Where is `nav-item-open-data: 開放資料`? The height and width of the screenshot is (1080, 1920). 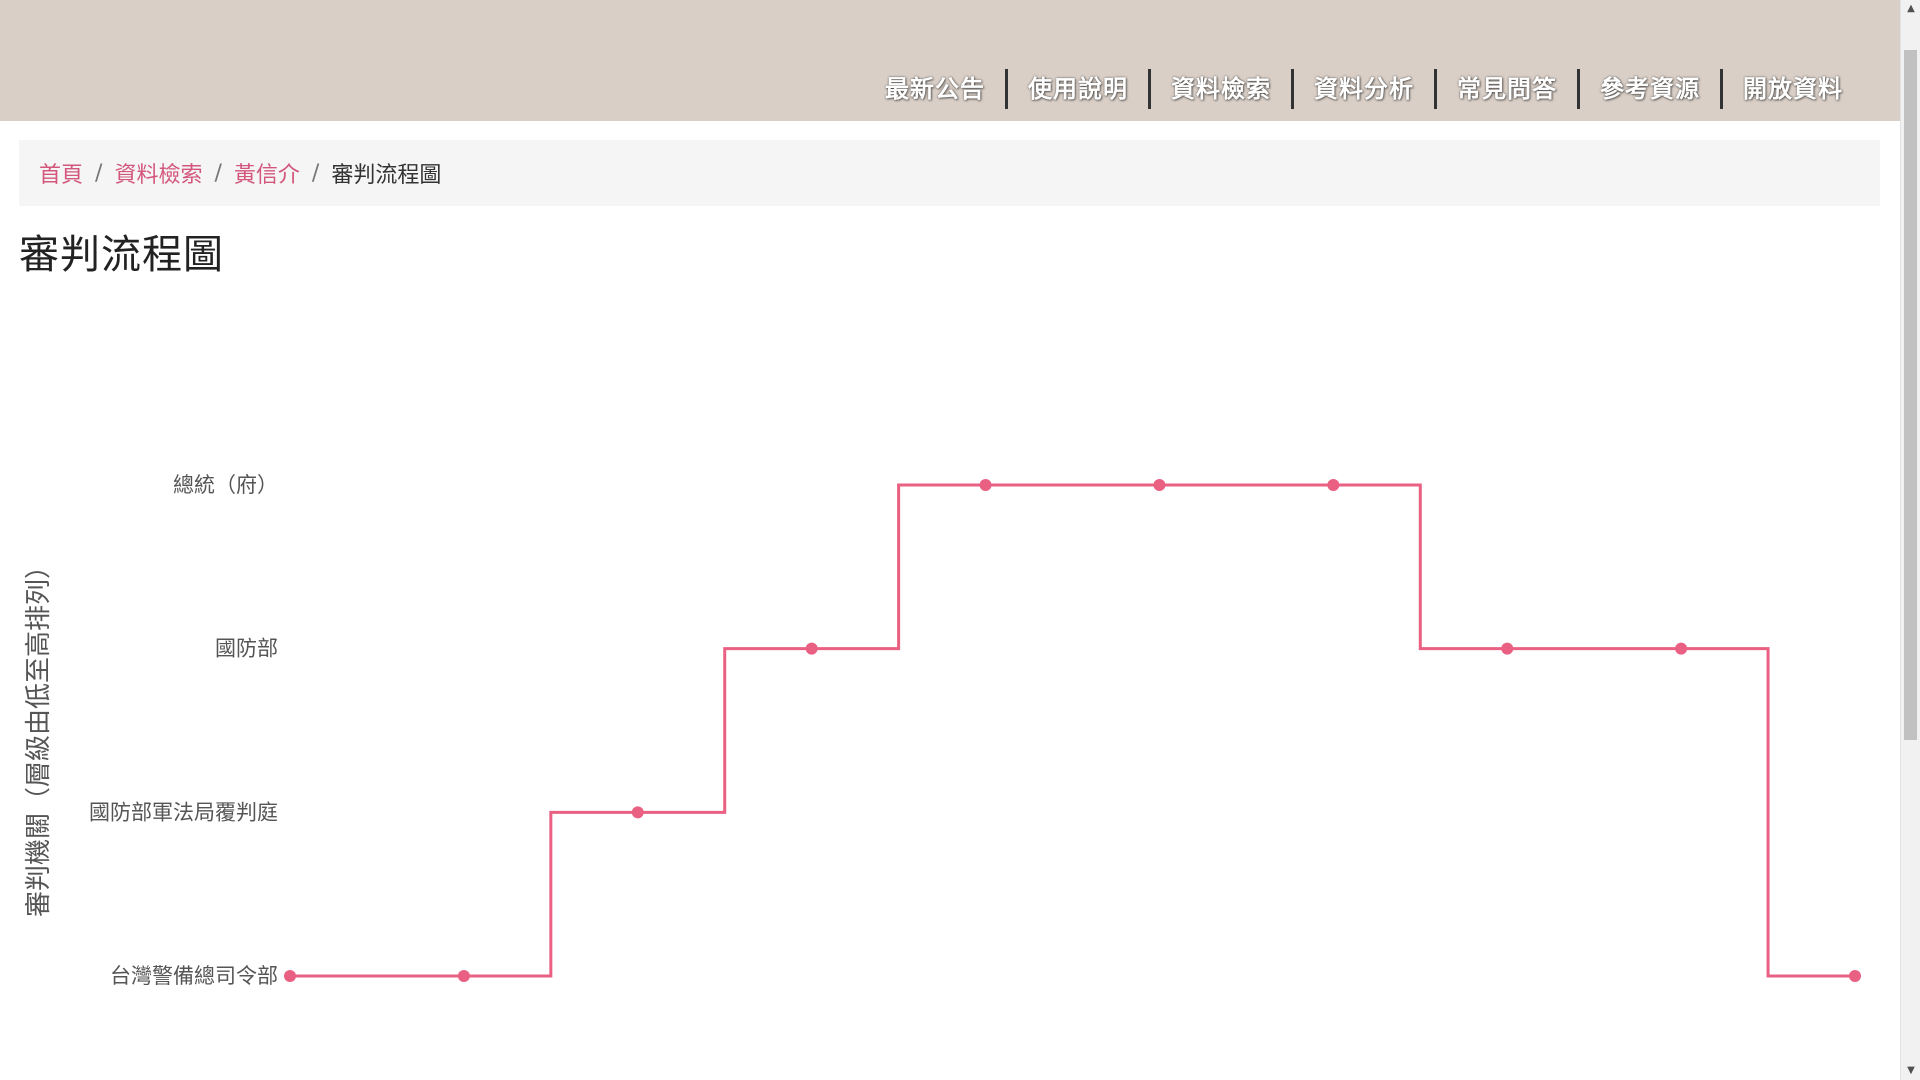 nav-item-open-data: 開放資料 is located at coordinates (1793, 89).